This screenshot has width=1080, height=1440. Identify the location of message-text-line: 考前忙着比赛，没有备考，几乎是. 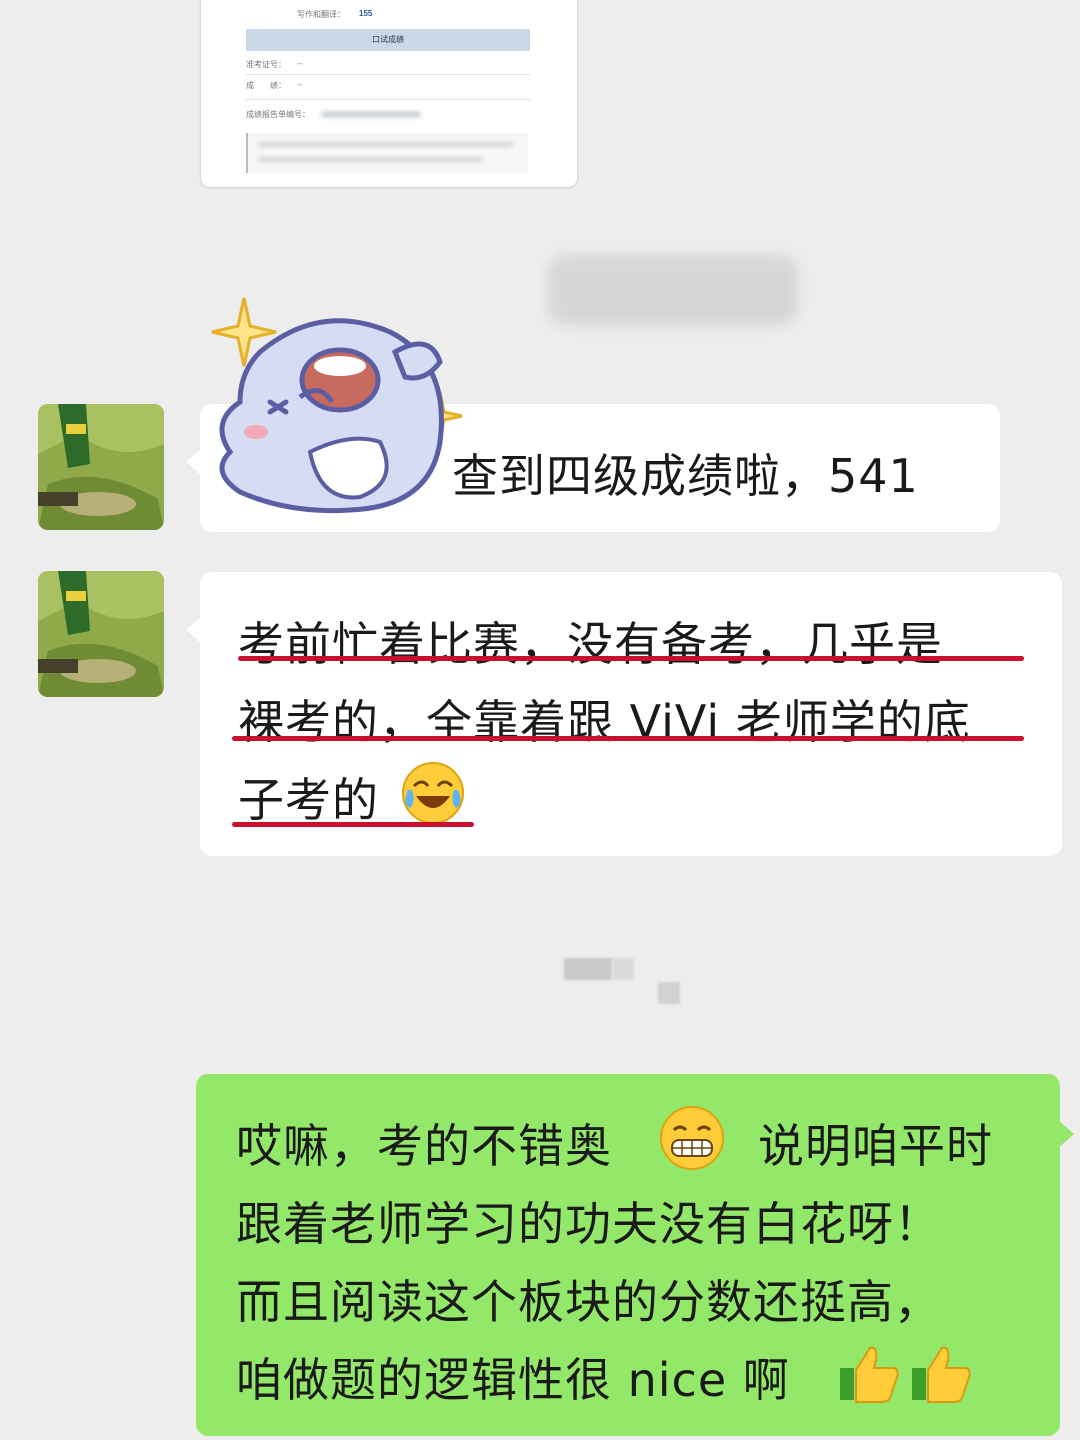
(590, 644).